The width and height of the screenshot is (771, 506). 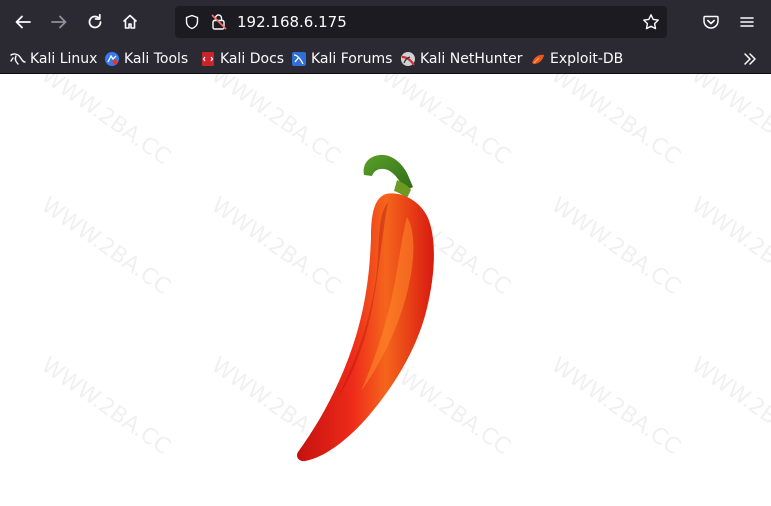 What do you see at coordinates (408, 59) in the screenshot?
I see `nethunter-icon` at bounding box center [408, 59].